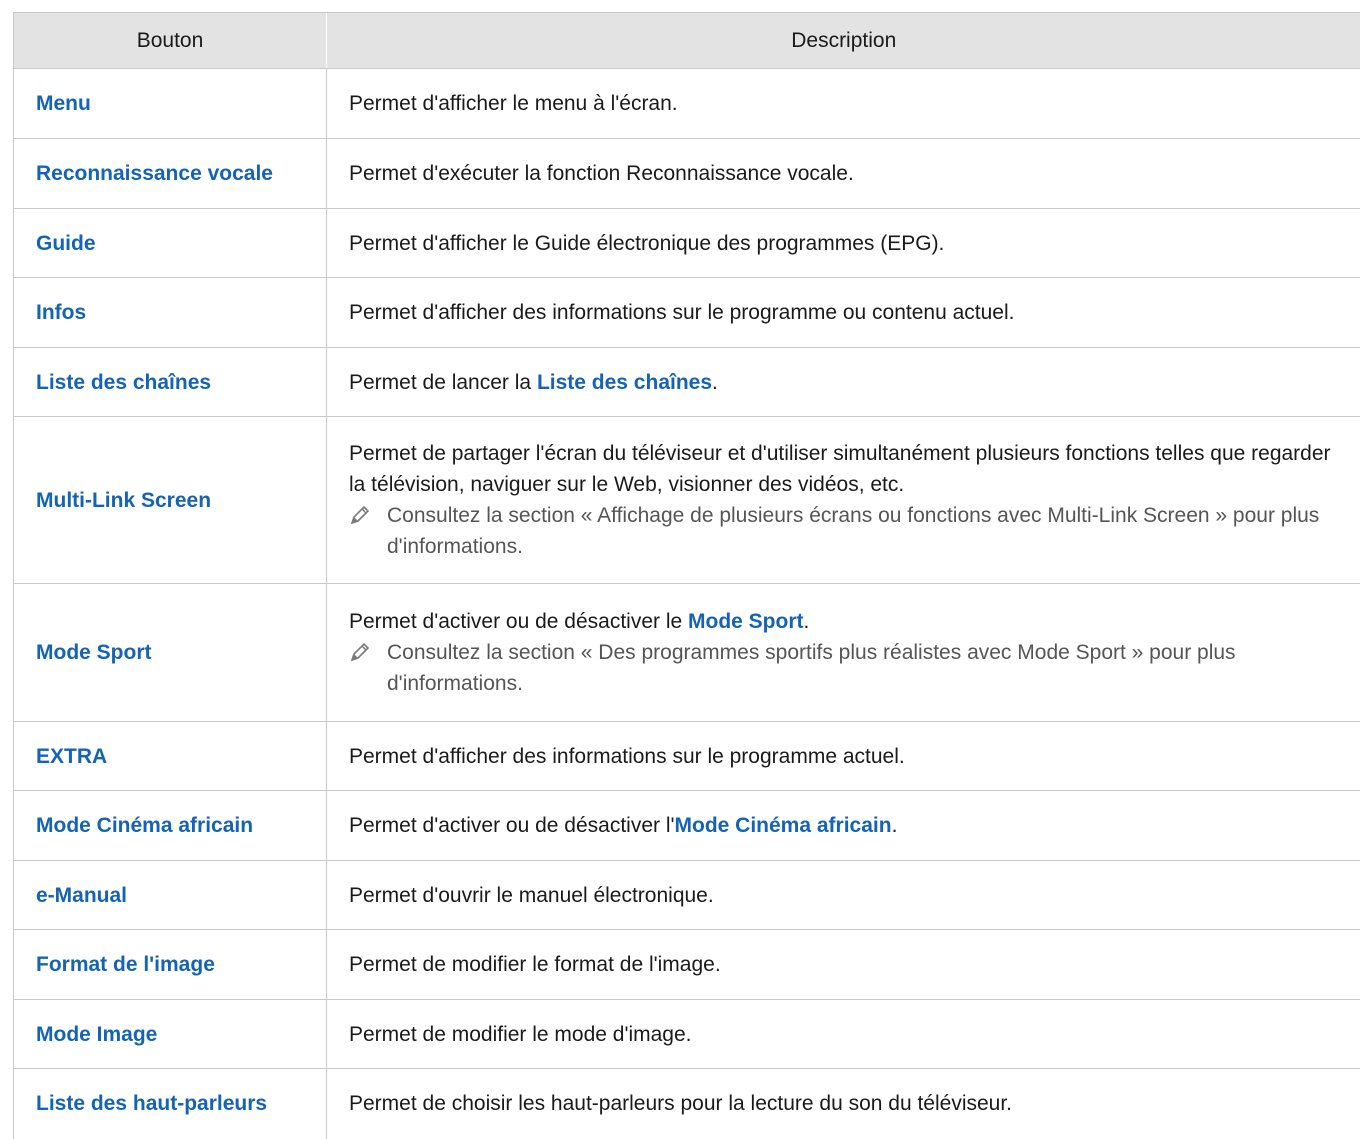  Describe the element at coordinates (843, 41) in the screenshot. I see `column-header-description: Description` at that location.